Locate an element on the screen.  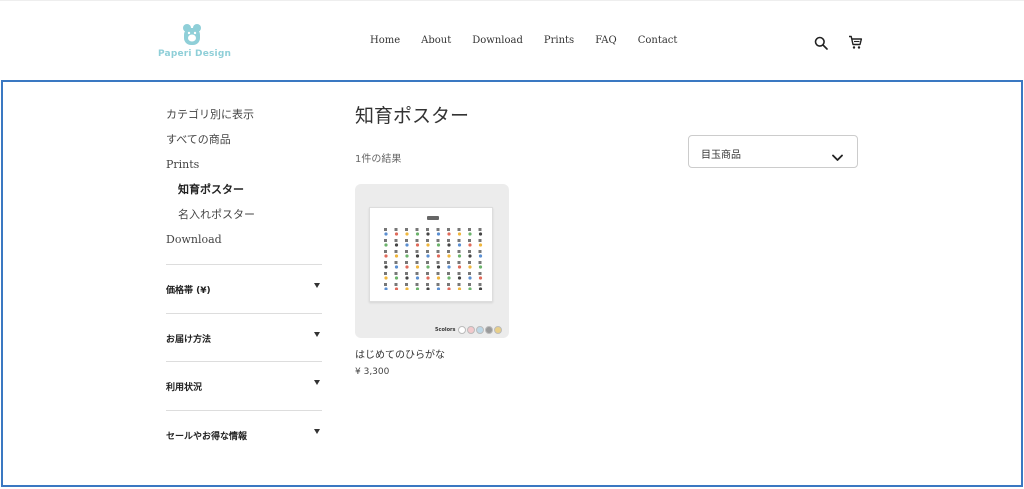
filter-sale: セールやお得な情報 is located at coordinates (244, 434).